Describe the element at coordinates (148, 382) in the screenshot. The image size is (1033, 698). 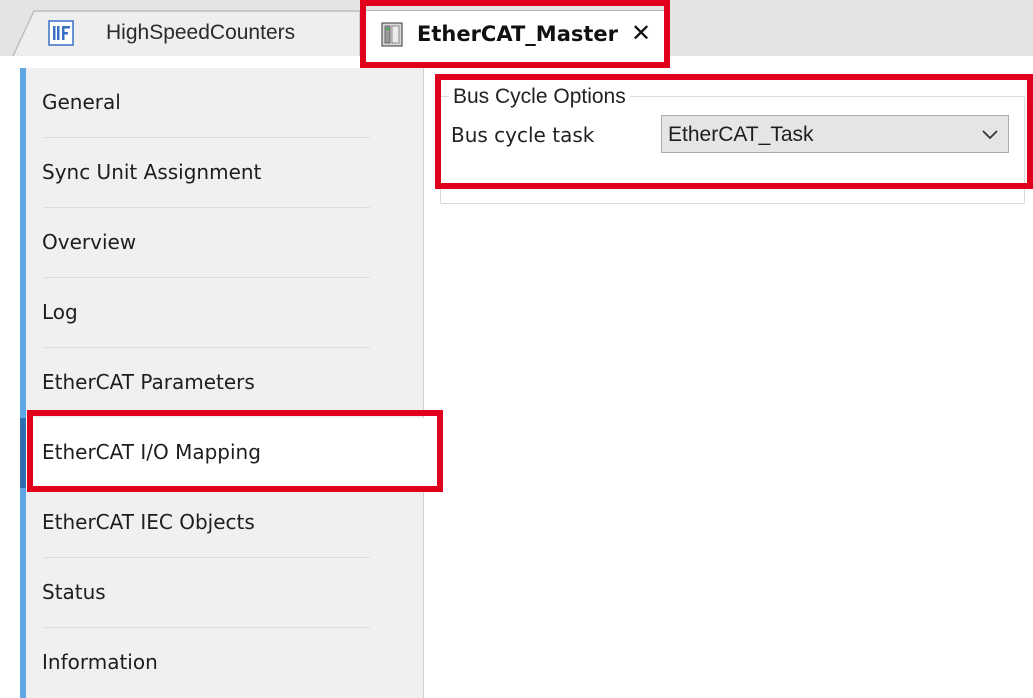
I see `sidebar-item-label: EtherCAT Parameters` at that location.